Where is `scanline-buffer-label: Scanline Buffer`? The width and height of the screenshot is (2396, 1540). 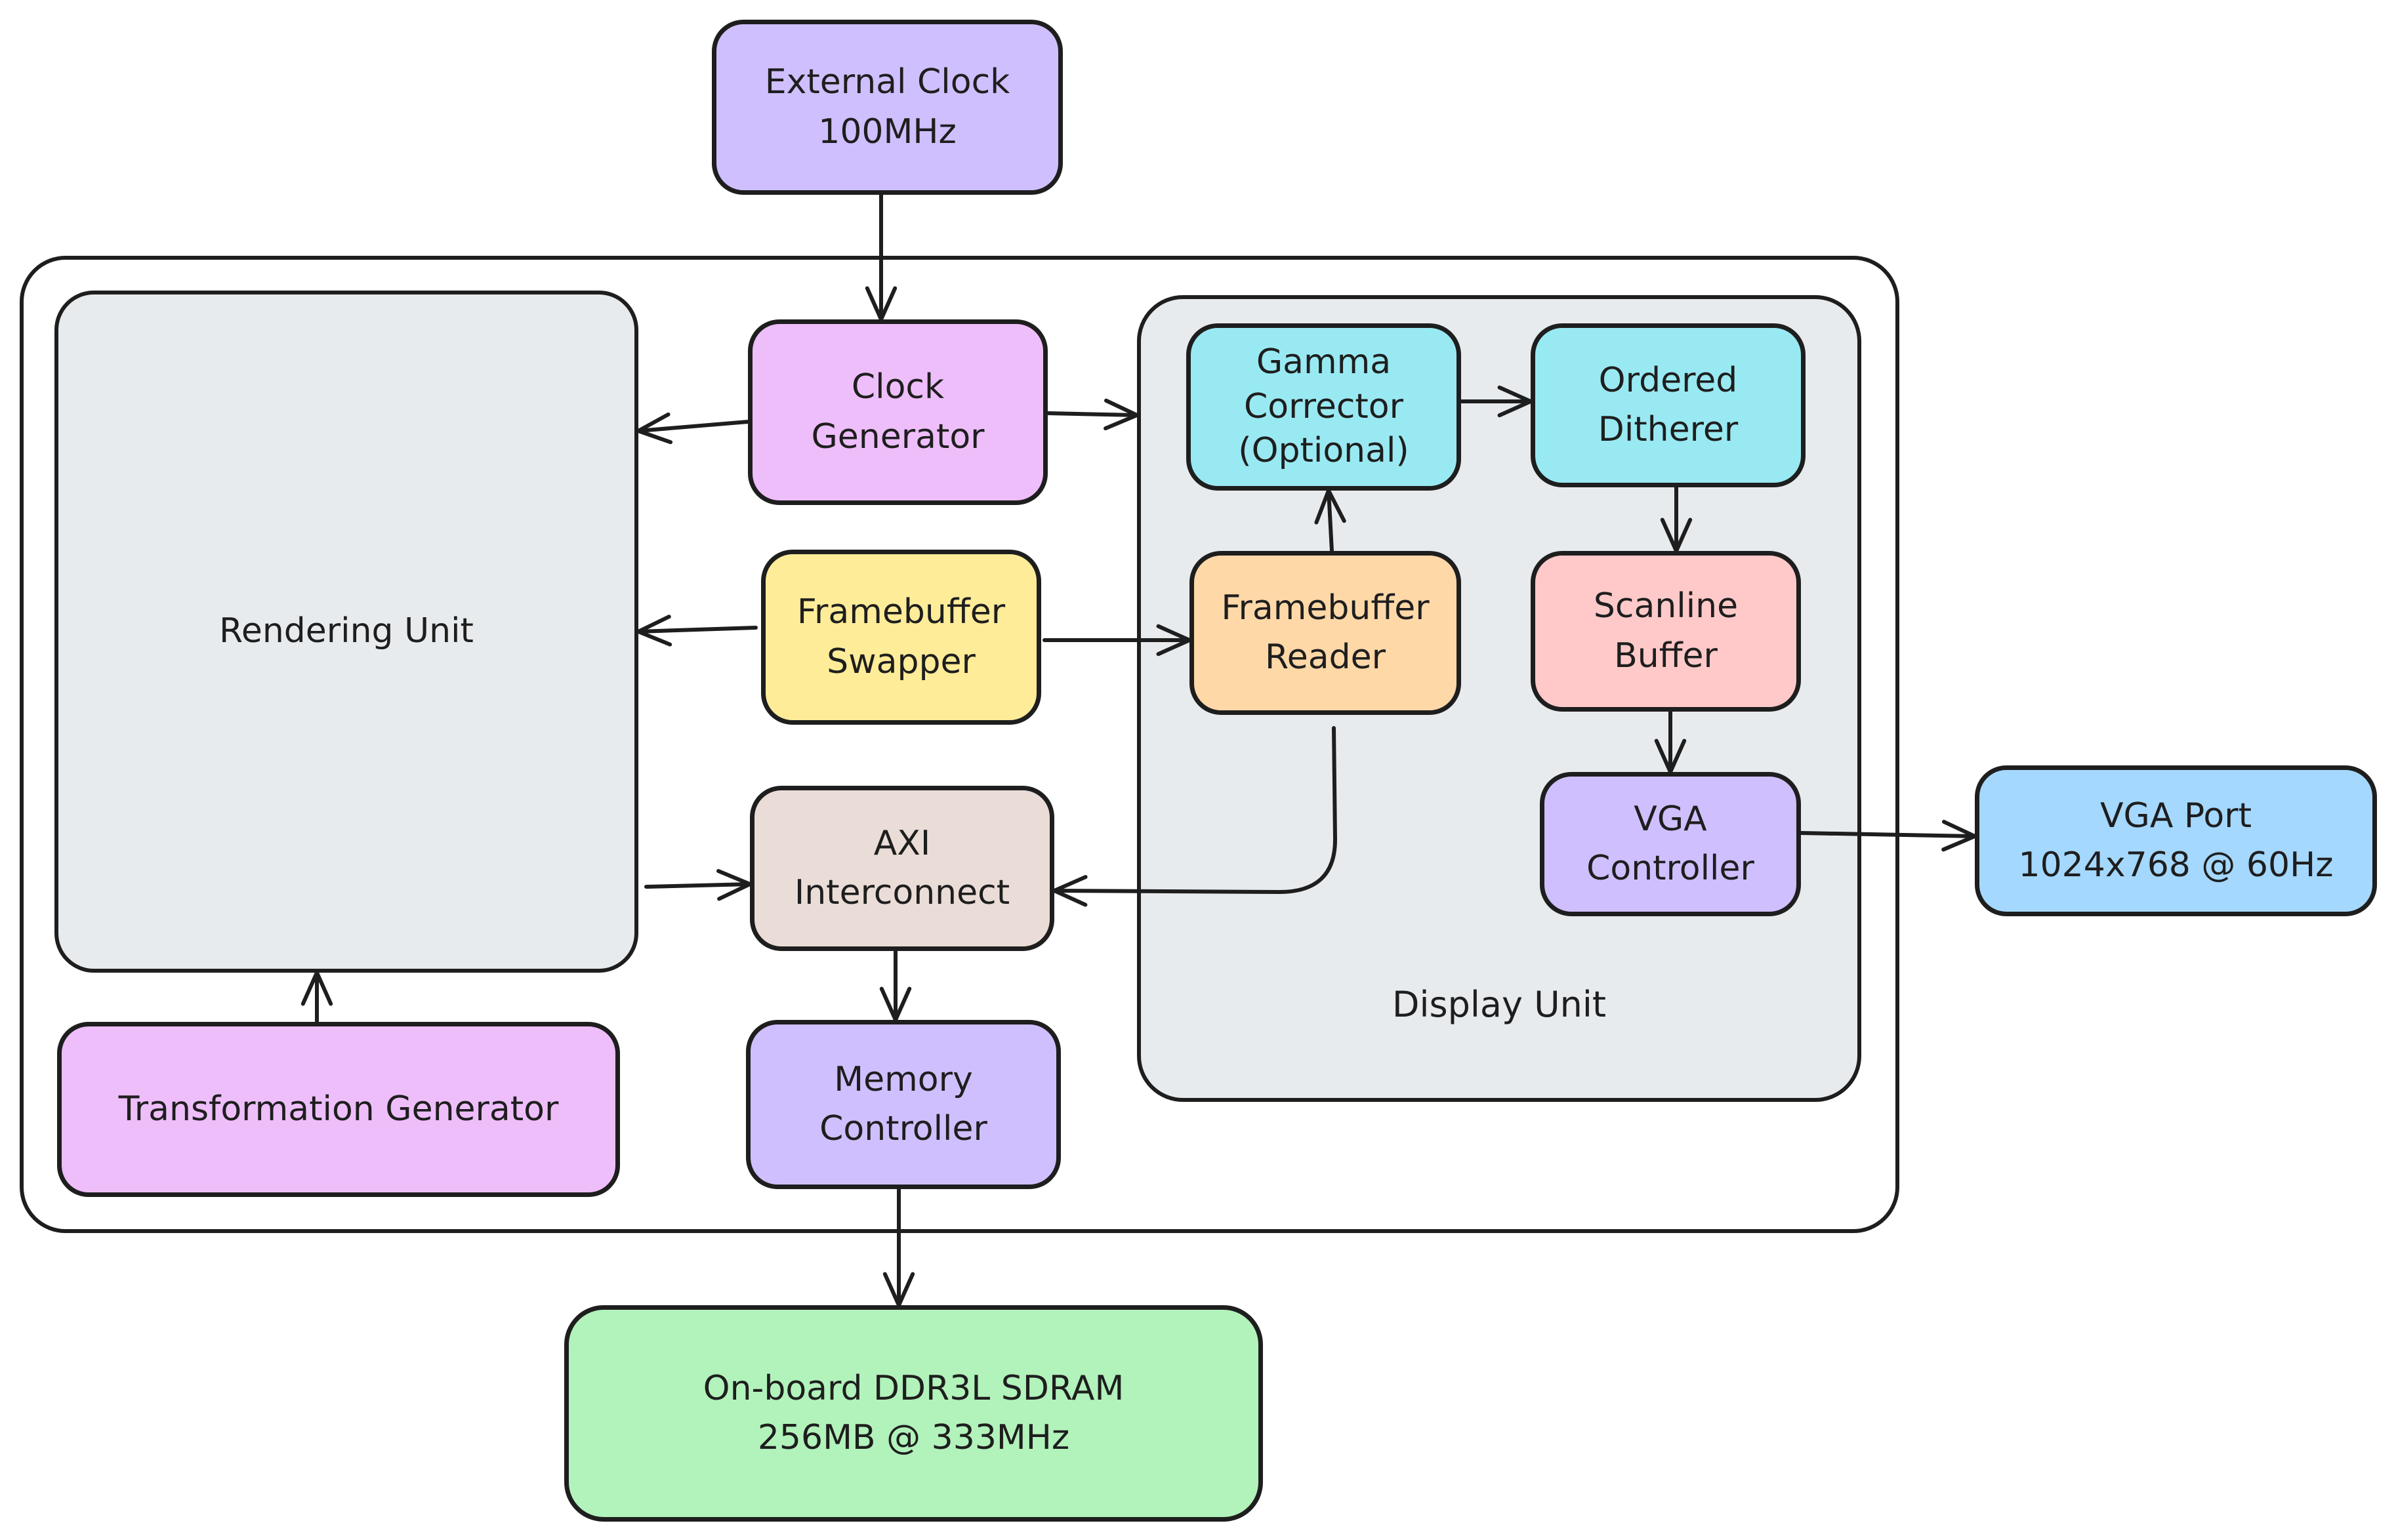 scanline-buffer-label: Scanline Buffer is located at coordinates (1666, 631).